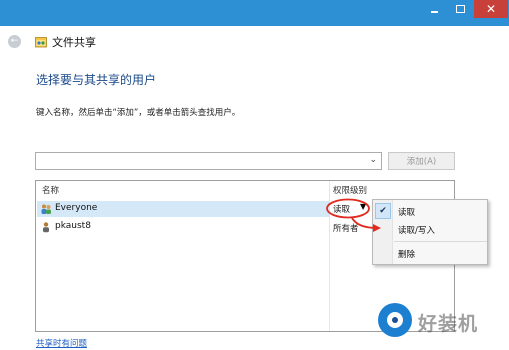 This screenshot has width=509, height=350. What do you see at coordinates (346, 229) in the screenshot?
I see `owner-permission-label: 所有者` at bounding box center [346, 229].